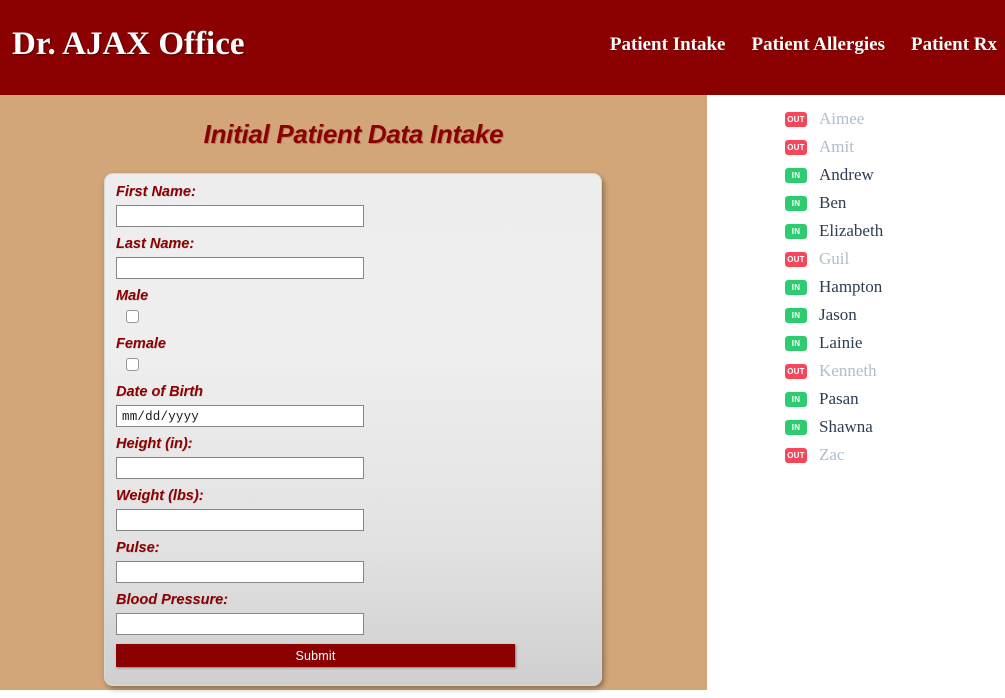 This screenshot has height=698, width=1005. I want to click on page-title: Initial Patient Data Intake, so click(353, 134).